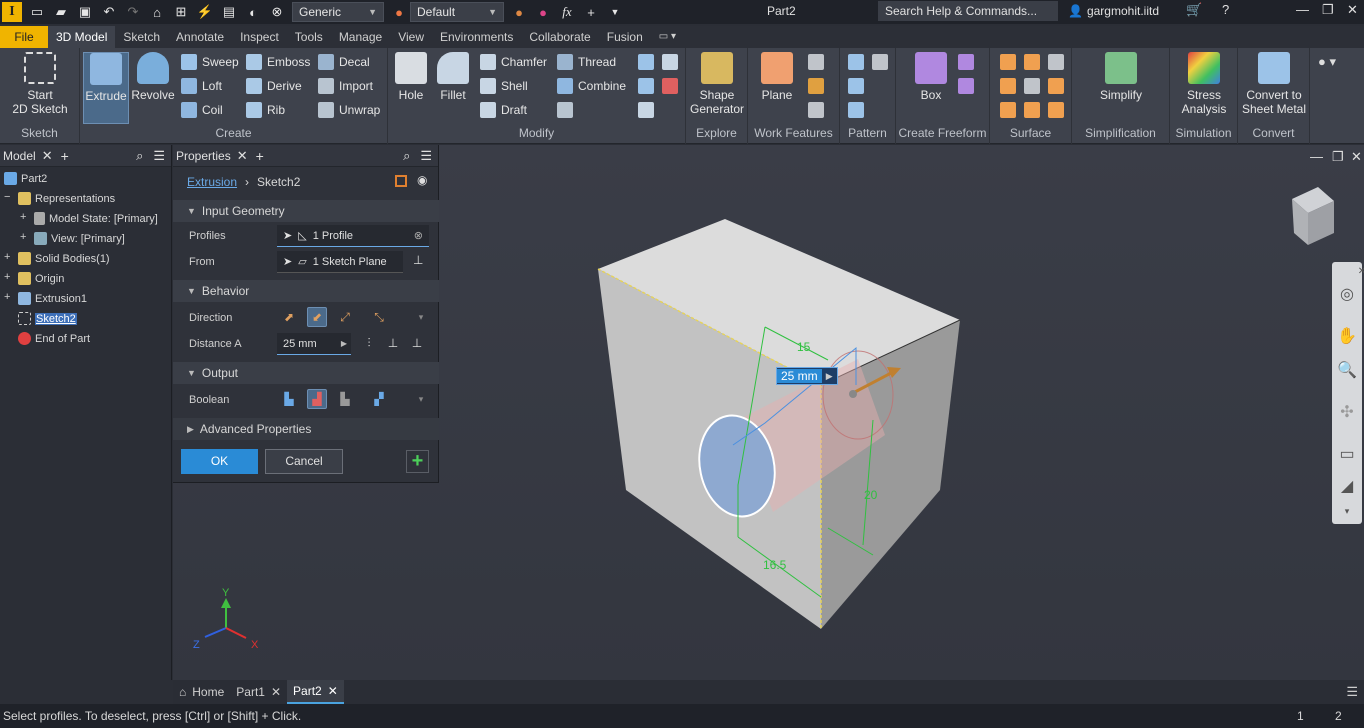 This screenshot has height=728, width=1364. I want to click on mirror-icon, so click(880, 62).